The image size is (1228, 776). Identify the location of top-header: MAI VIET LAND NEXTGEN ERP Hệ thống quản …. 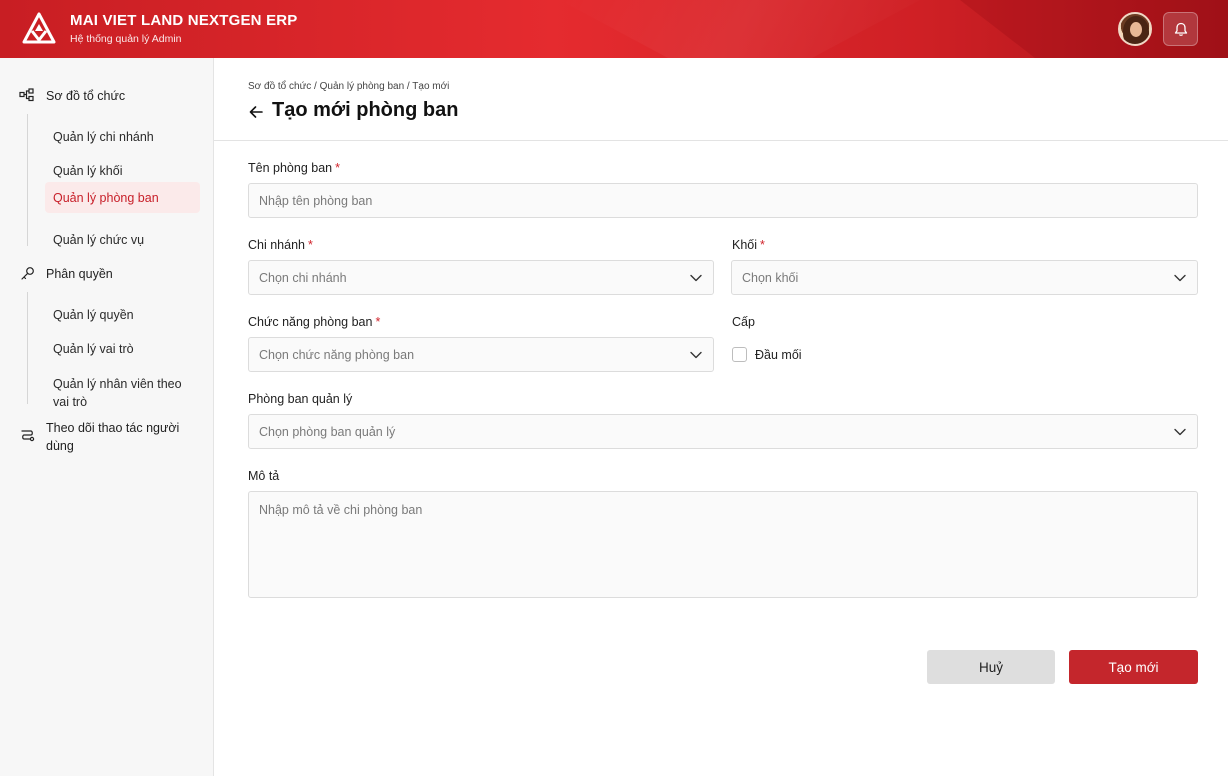
(614, 29).